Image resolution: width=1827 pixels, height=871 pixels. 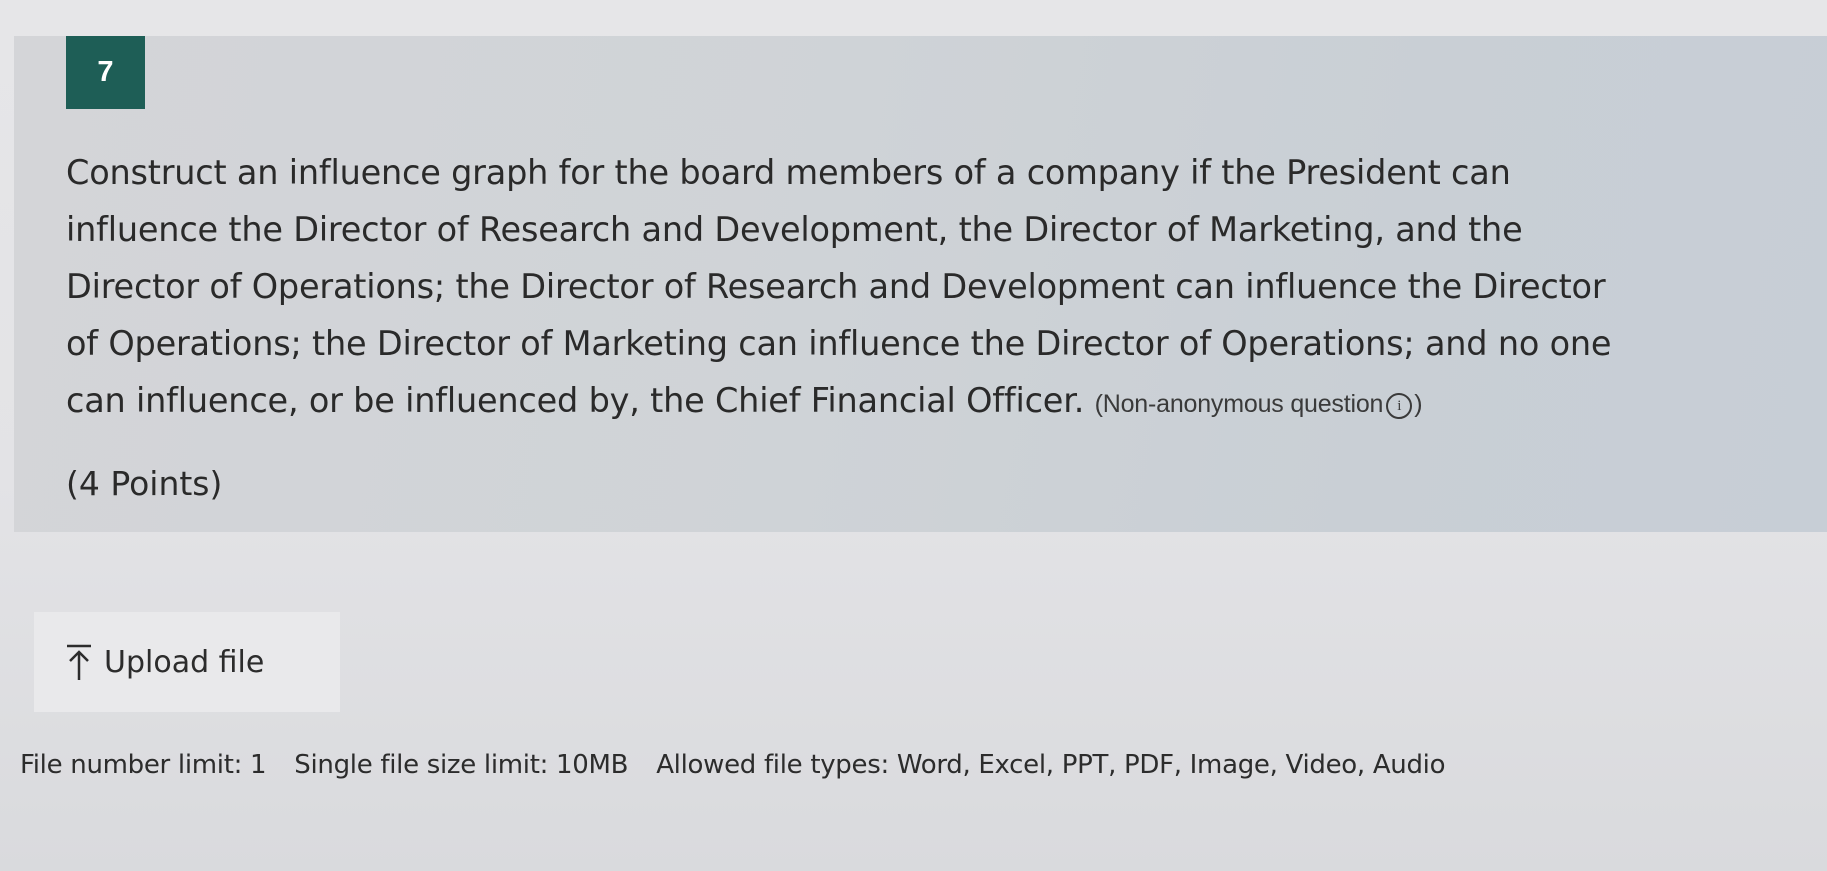 I want to click on non-anonymous-label: (Non-anonymous question, so click(x=1239, y=404).